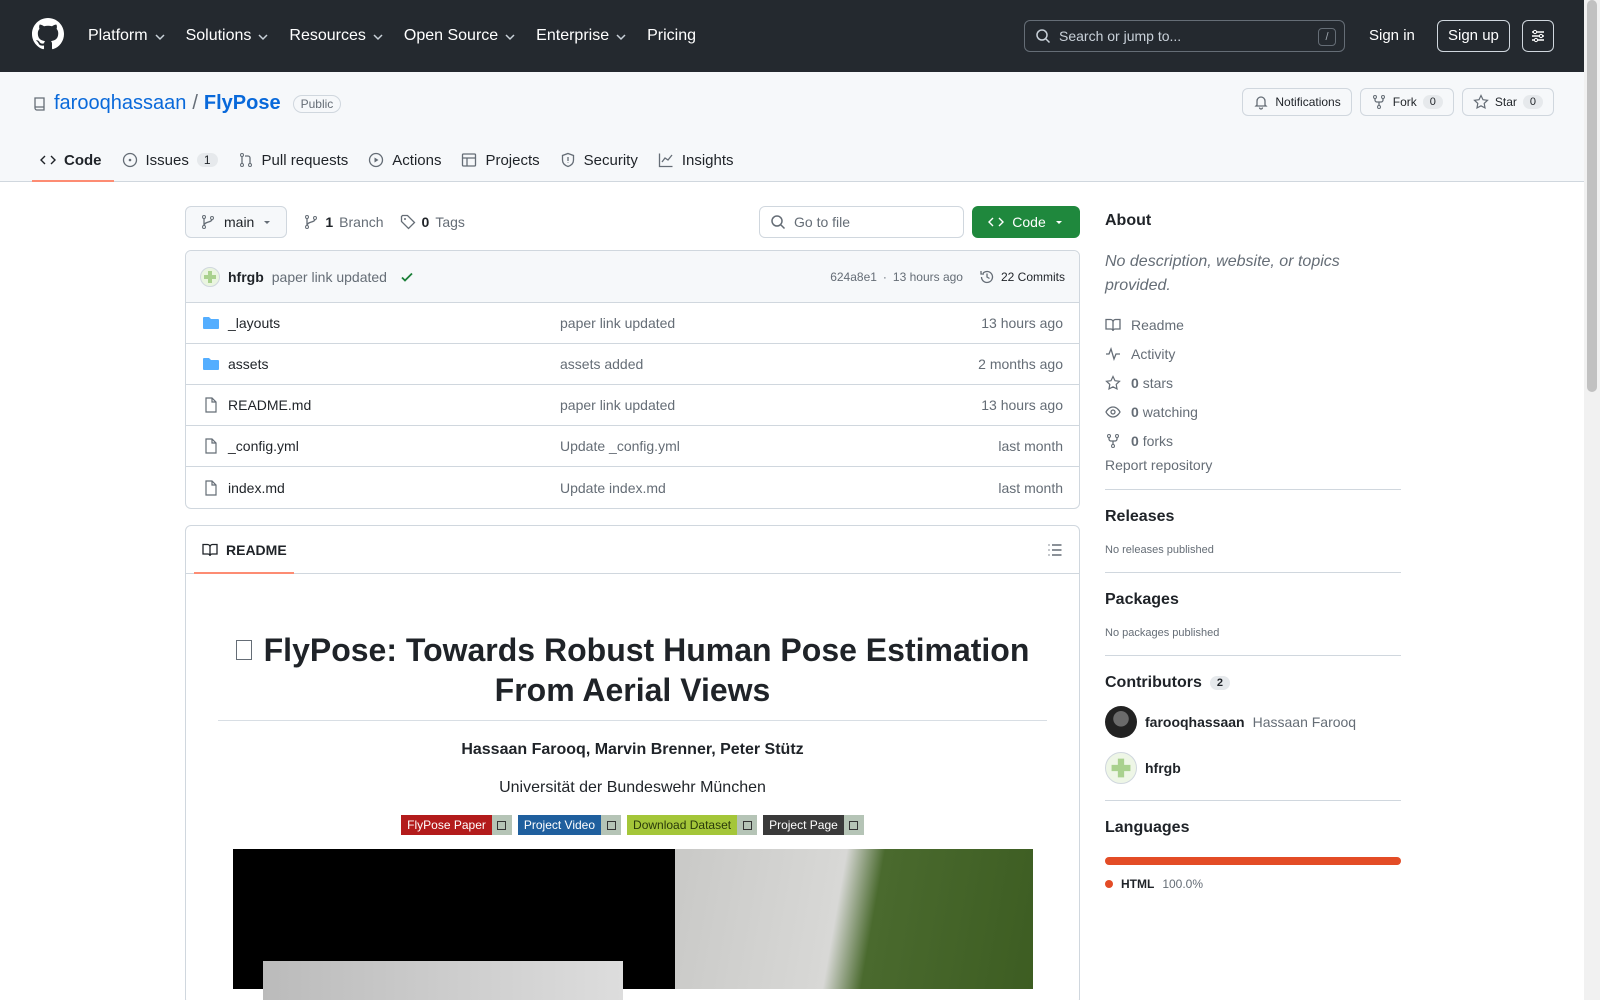 The image size is (1600, 1000). Describe the element at coordinates (779, 446) in the screenshot. I see `file-commit-message: Update _config.yml` at that location.